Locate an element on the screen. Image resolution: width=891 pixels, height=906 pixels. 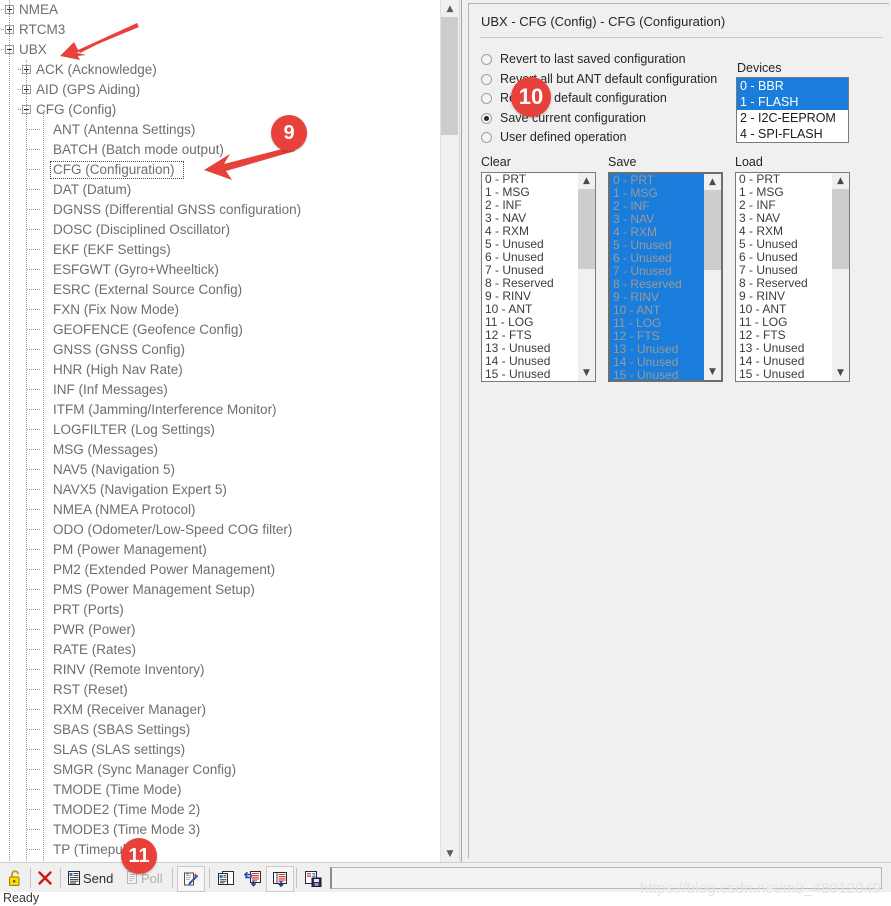
tree-item-tmode2: TMODE2 (Time Mode 2) is located at coordinates (220, 810).